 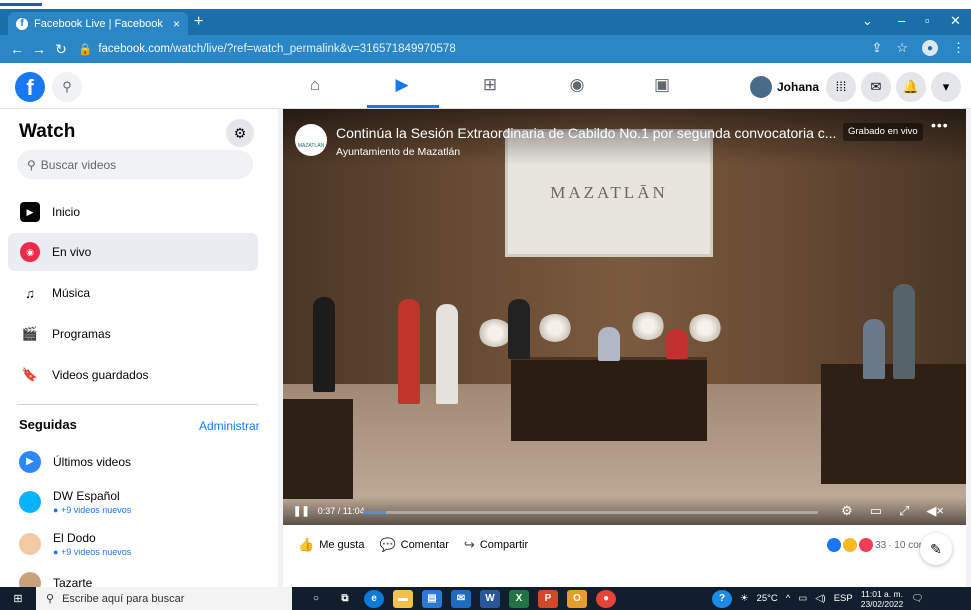 I want to click on powerpoint-icon: P, so click(x=548, y=598).